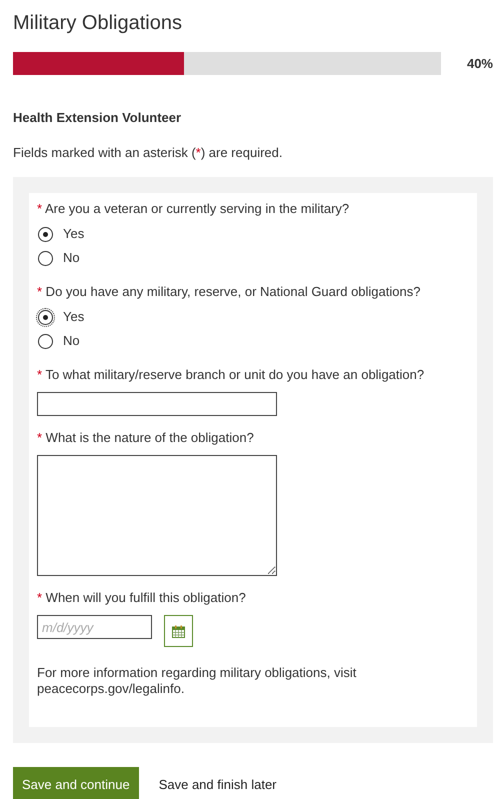  I want to click on question-label: * When will you fulfill this obligation?, so click(142, 598).